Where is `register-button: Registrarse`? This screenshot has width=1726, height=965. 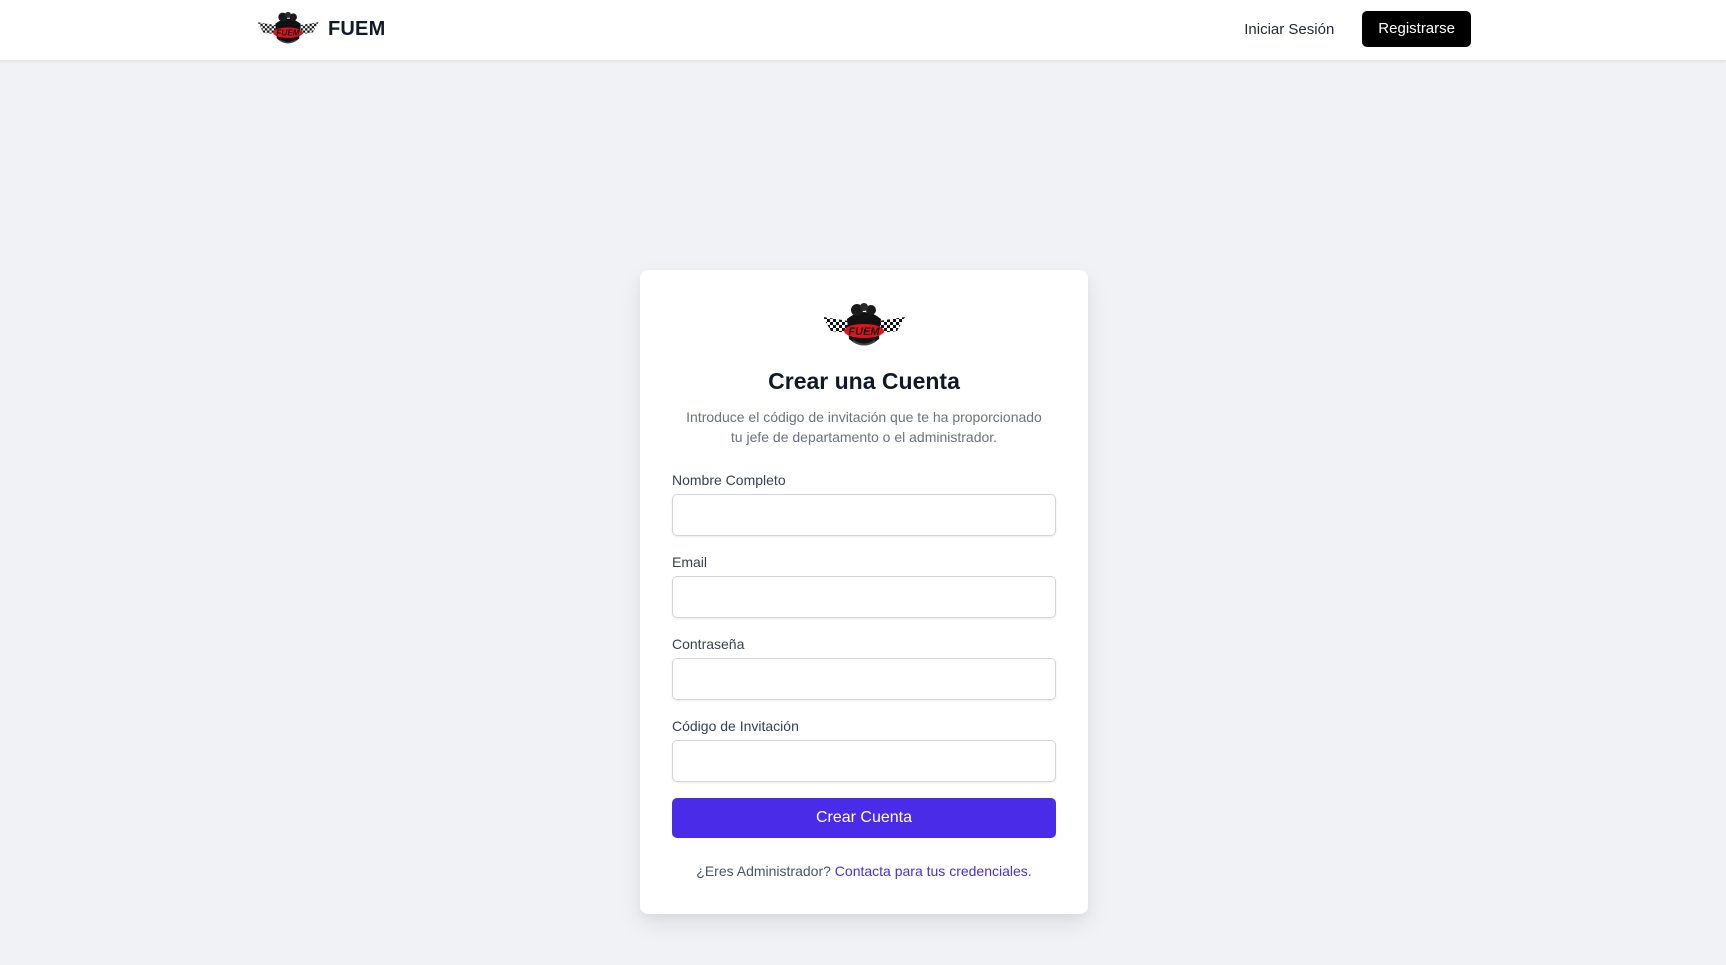
register-button: Registrarse is located at coordinates (1416, 29).